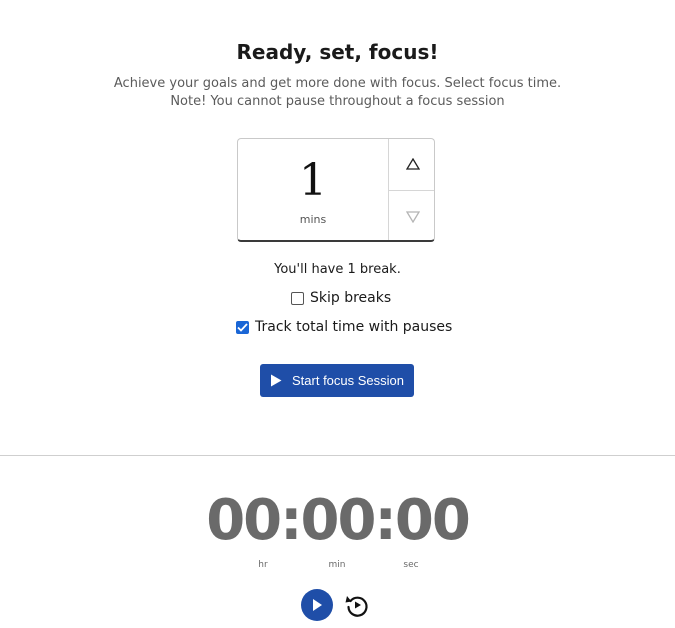 Image resolution: width=675 pixels, height=628 pixels. I want to click on reset-icon, so click(357, 605).